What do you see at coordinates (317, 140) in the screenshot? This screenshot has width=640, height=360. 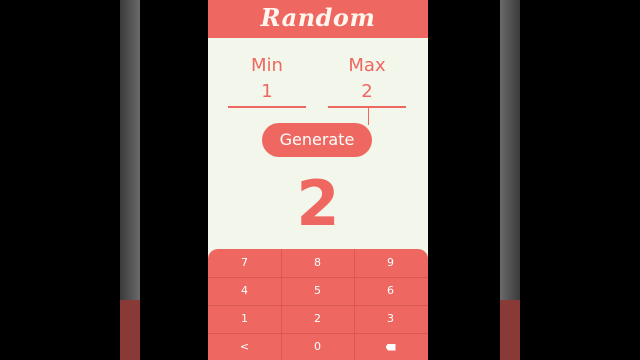 I see `generate-button: Generate` at bounding box center [317, 140].